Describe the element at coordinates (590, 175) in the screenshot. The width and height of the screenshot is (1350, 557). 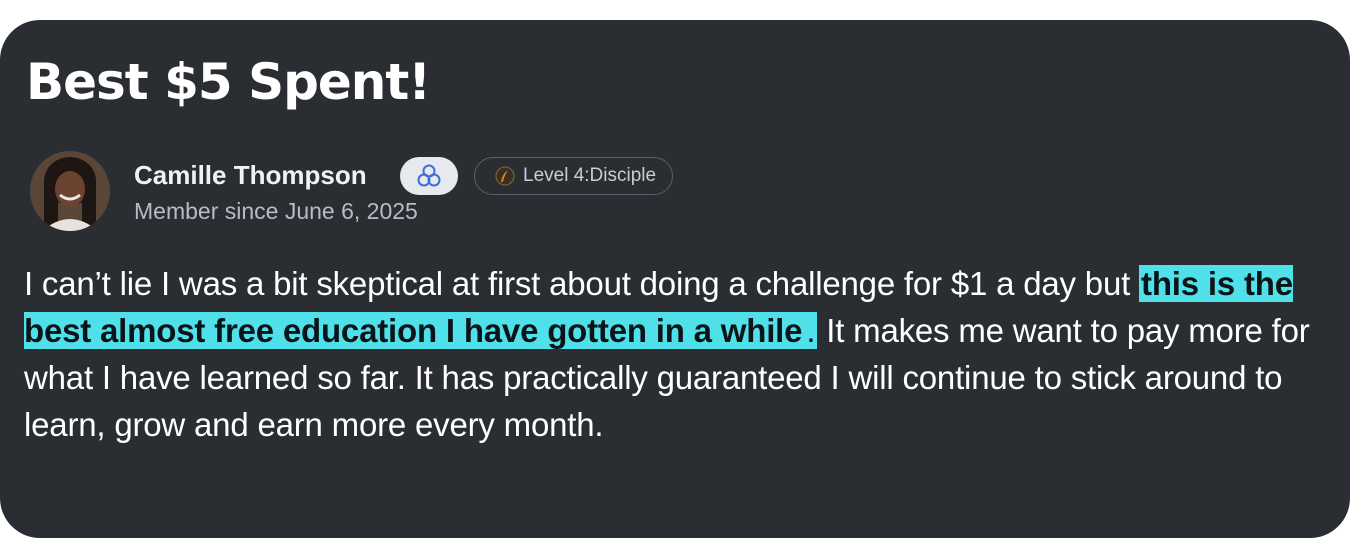
I see `level-label: Level 4:Disciple` at that location.